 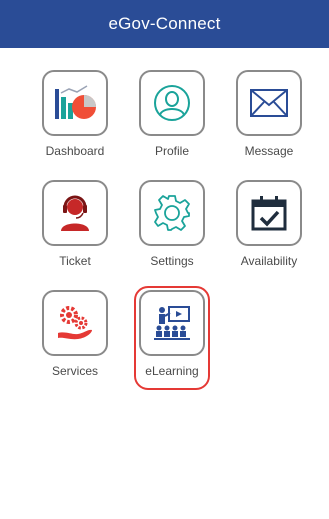 I want to click on gear-icon, so click(x=172, y=213).